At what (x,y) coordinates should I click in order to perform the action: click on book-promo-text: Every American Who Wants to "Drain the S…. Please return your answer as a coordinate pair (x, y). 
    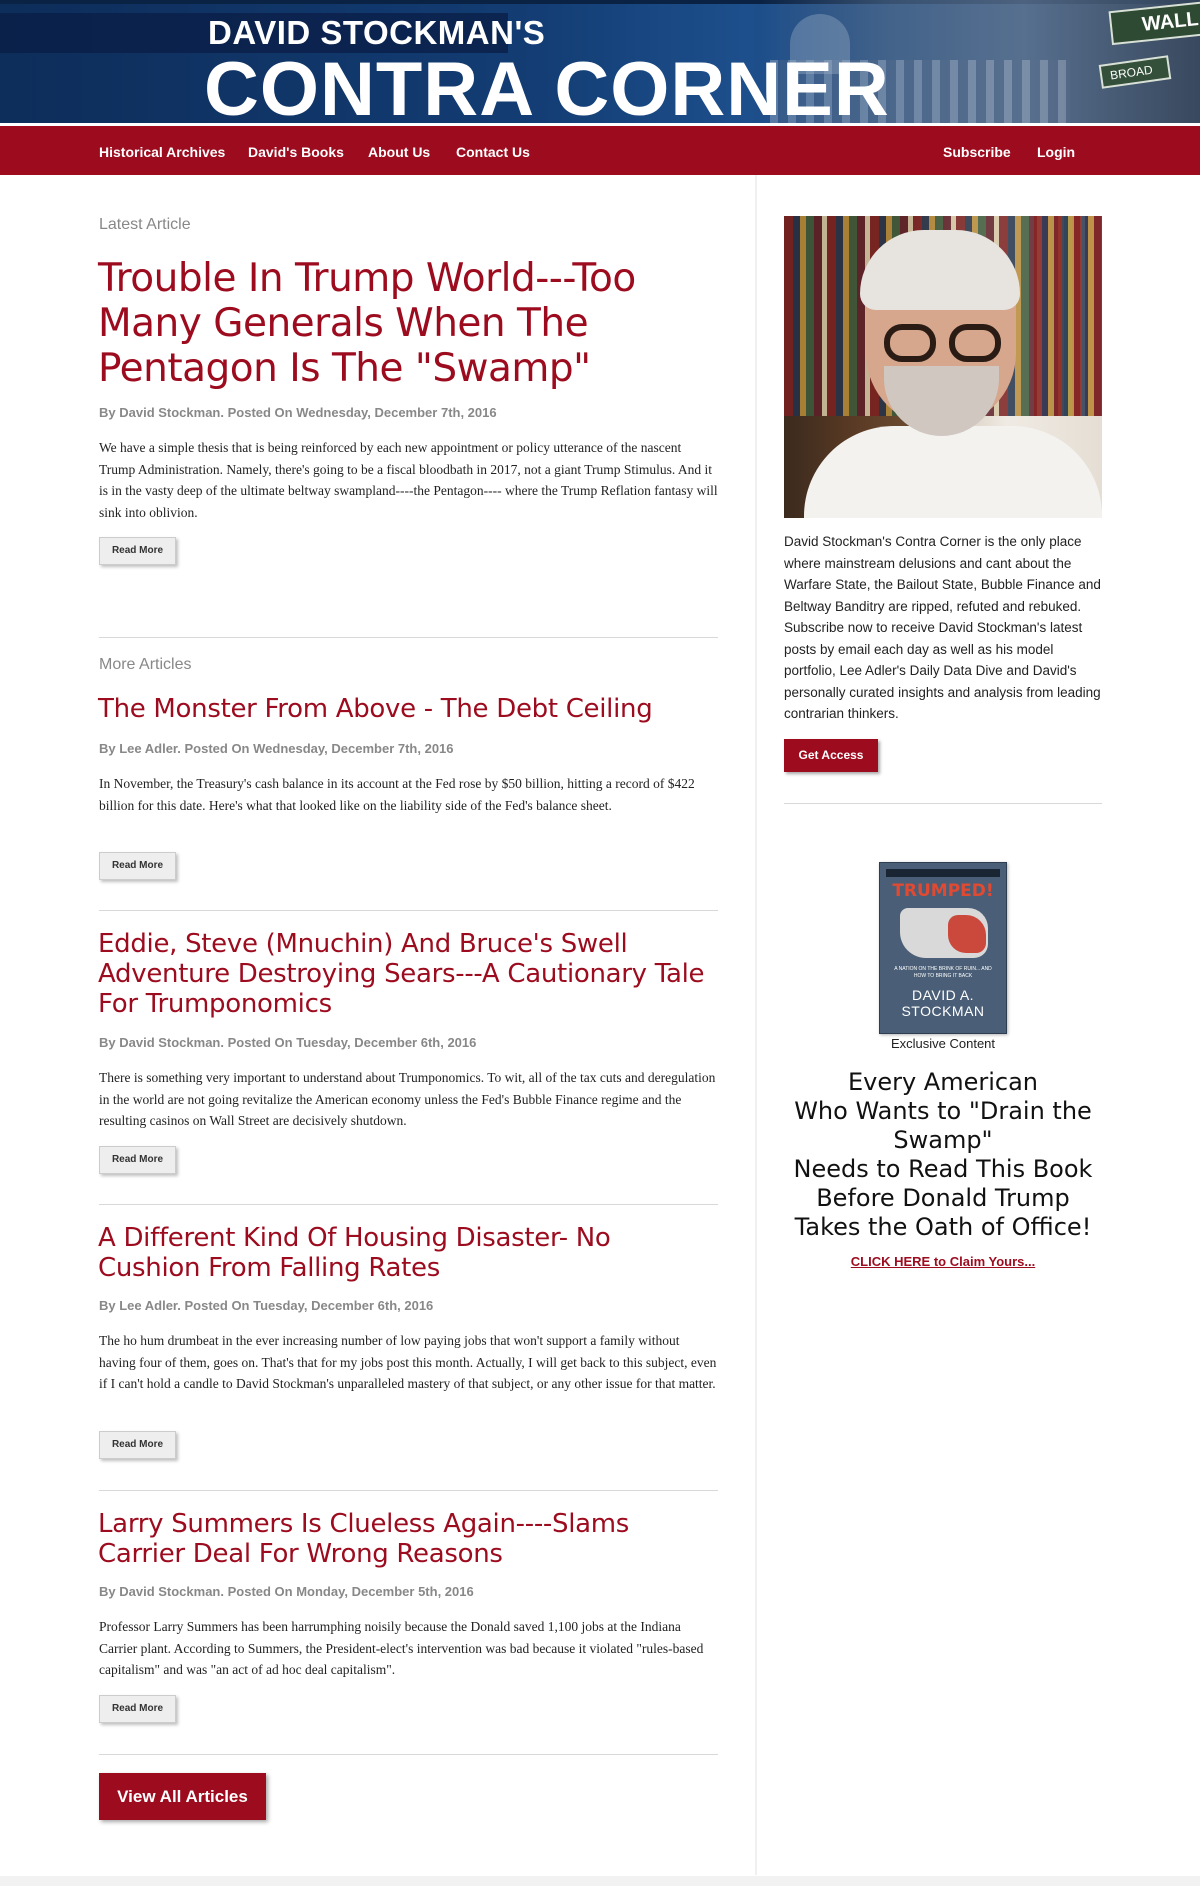
    Looking at the image, I should click on (943, 1155).